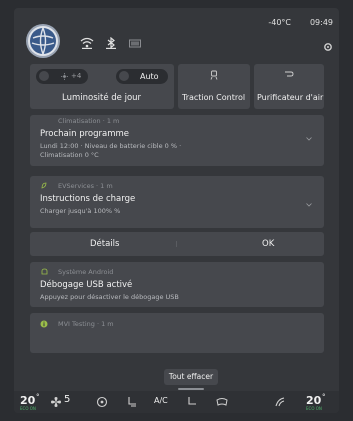 This screenshot has height=421, width=353. I want to click on globe-icon, so click(43, 41).